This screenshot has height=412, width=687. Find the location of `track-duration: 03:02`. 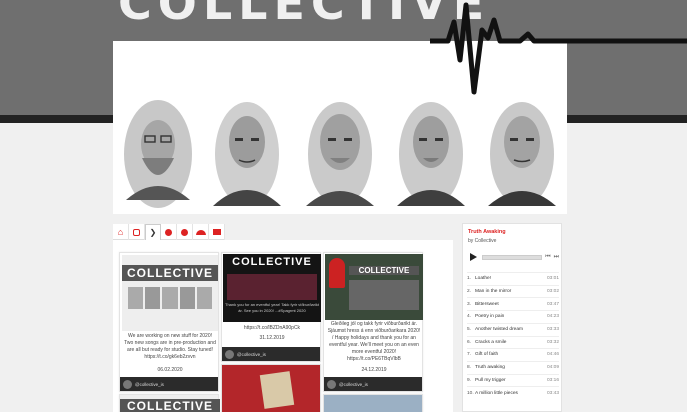

track-duration: 03:02 is located at coordinates (552, 291).